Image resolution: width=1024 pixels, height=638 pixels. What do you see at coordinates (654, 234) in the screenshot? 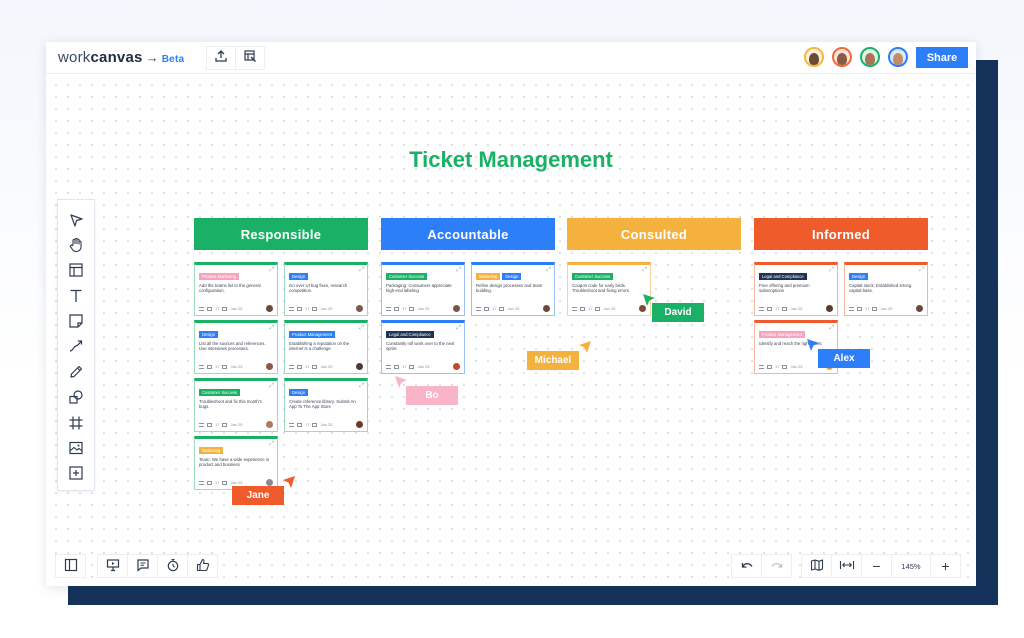
I see `column-header-consulted: Consulted` at bounding box center [654, 234].